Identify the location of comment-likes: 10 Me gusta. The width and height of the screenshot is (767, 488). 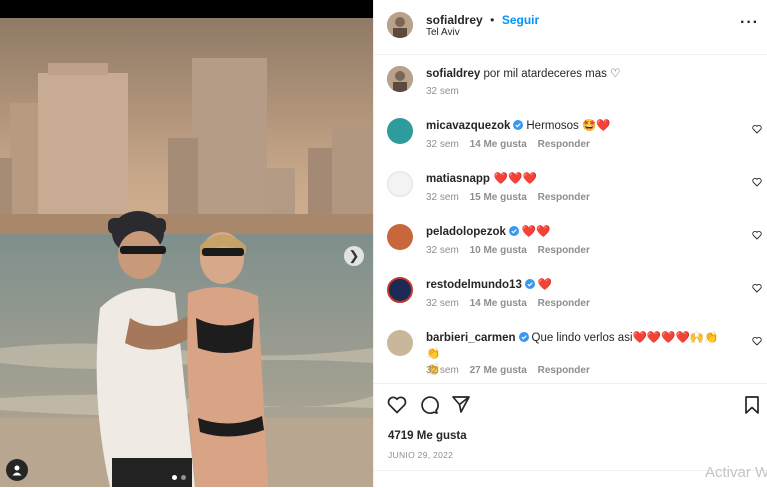
(498, 250).